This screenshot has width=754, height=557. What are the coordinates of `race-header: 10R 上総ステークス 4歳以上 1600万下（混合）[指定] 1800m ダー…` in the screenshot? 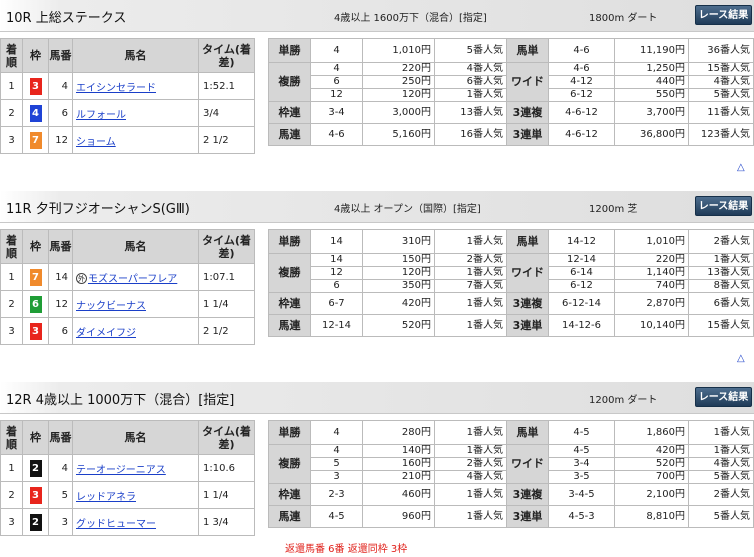 It's located at (377, 16).